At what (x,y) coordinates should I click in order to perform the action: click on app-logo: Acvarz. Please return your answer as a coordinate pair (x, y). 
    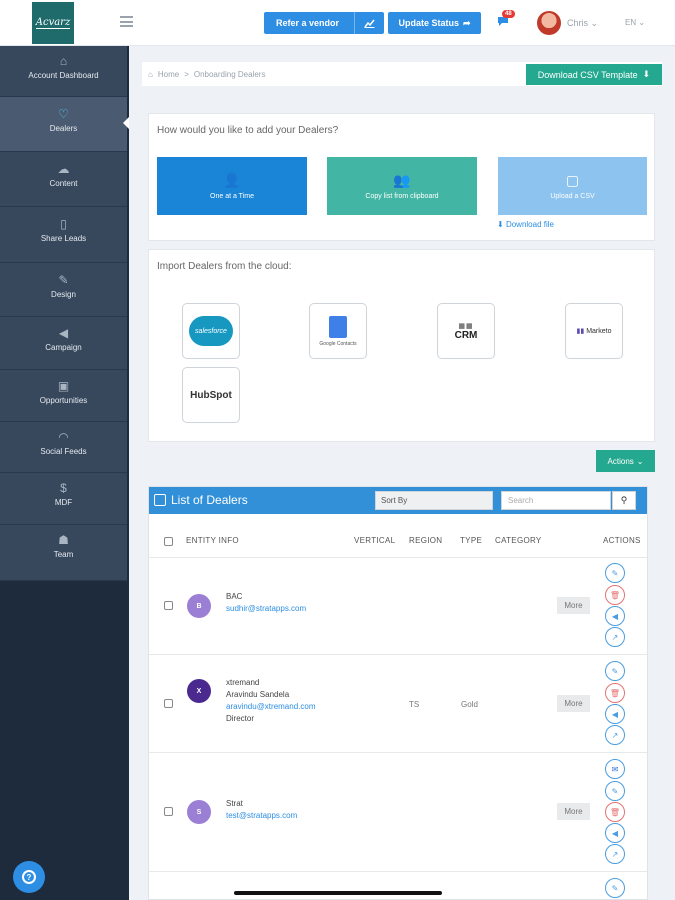
    Looking at the image, I should click on (53, 23).